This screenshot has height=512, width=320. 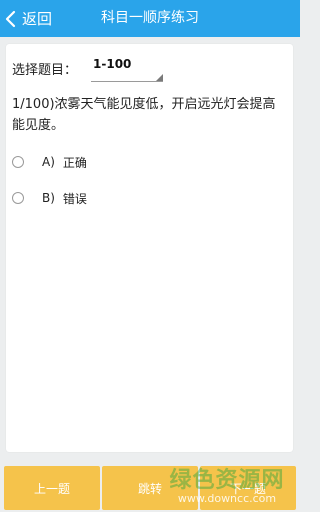 I want to click on next-question-button: 下一题, so click(x=248, y=488).